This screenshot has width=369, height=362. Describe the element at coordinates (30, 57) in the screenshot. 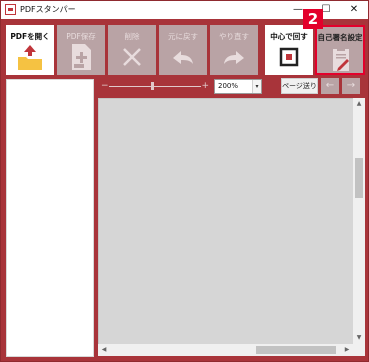

I see `folder-upload-icon` at that location.